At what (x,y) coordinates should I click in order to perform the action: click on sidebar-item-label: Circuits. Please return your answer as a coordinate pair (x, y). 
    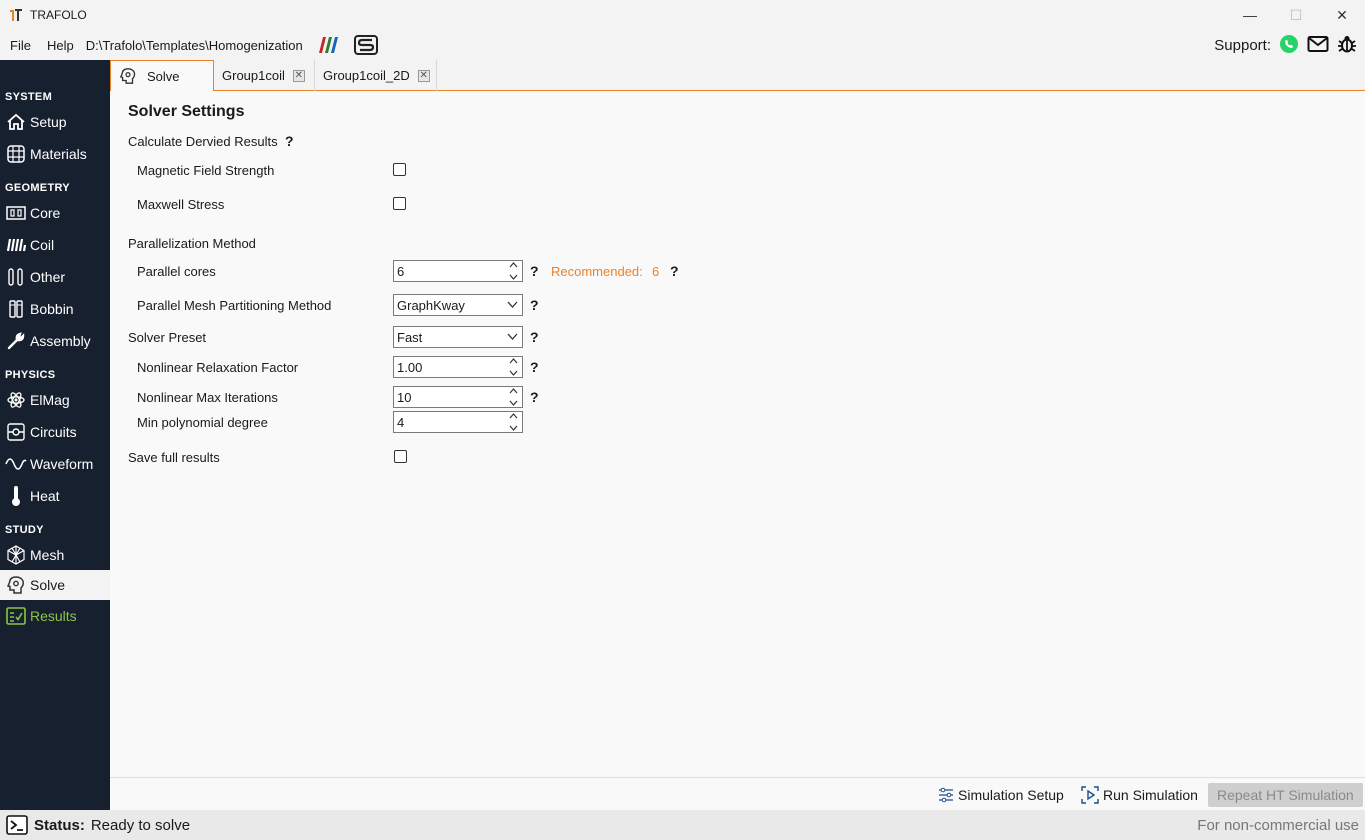
    Looking at the image, I should click on (53, 432).